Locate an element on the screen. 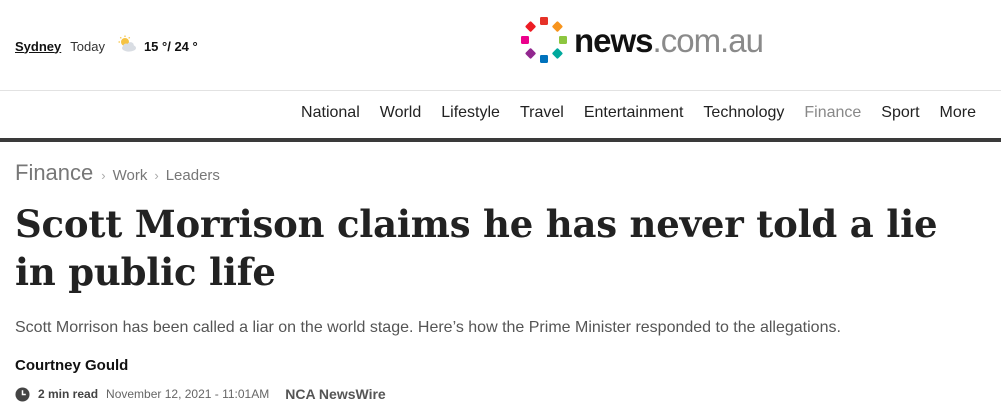  site-logo: news.com.au is located at coordinates (641, 40).